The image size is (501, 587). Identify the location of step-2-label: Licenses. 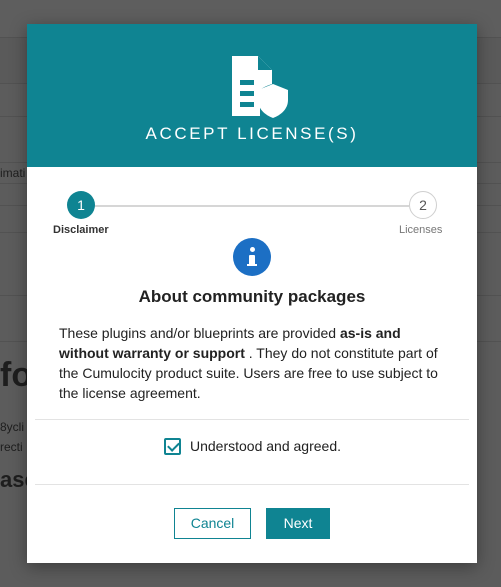
(421, 230).